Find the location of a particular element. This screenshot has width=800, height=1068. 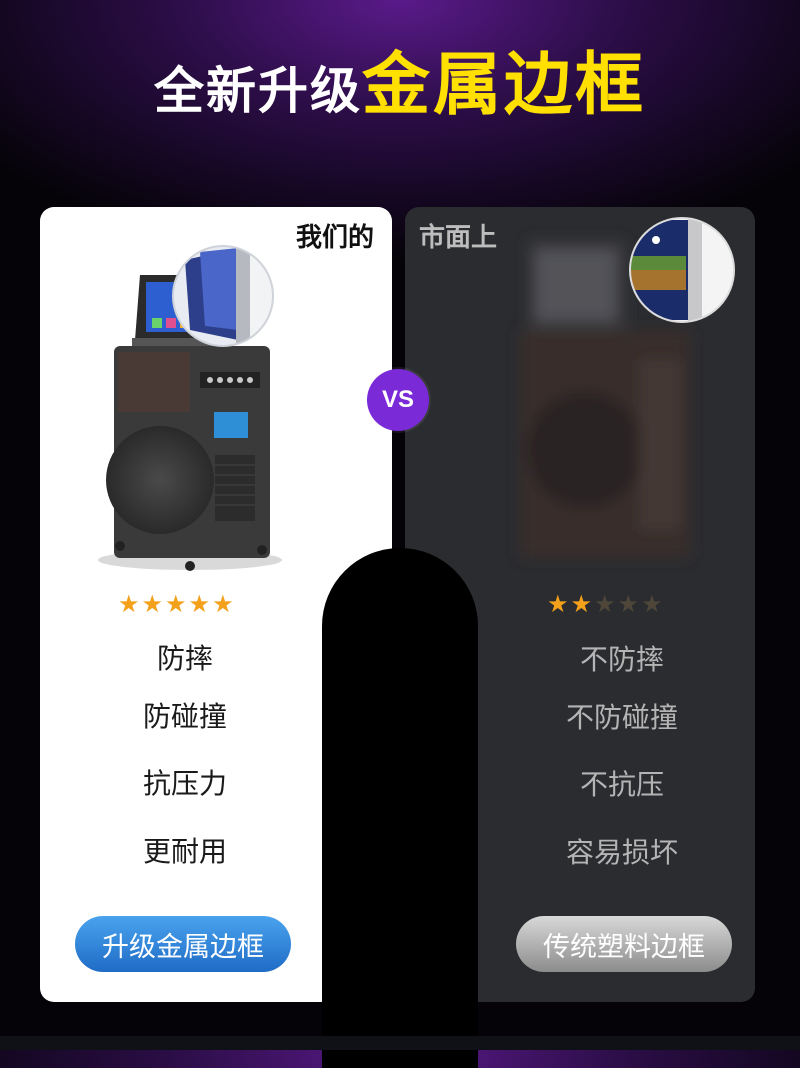

our-feature: 更耐用 is located at coordinates (184, 851).